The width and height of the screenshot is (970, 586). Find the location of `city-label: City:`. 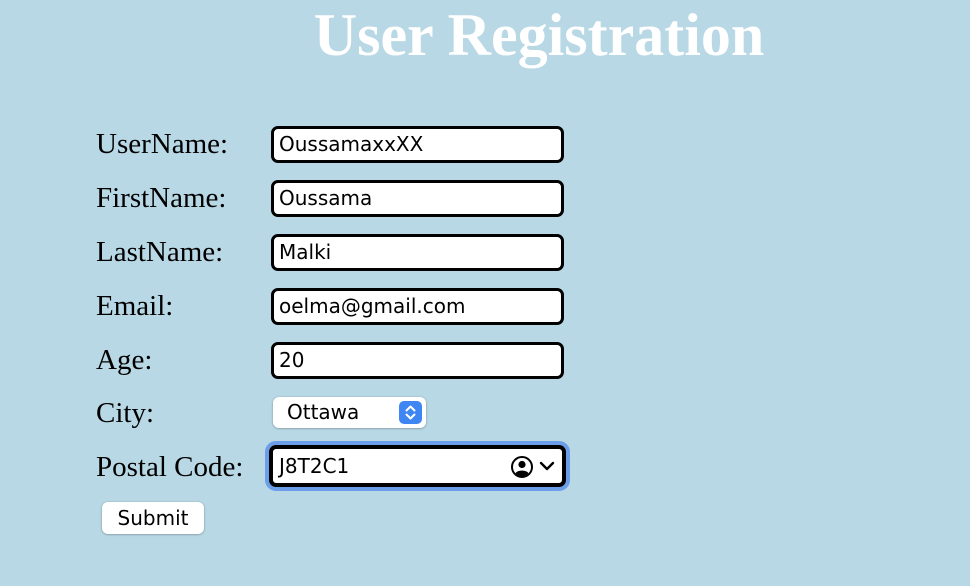

city-label: City: is located at coordinates (125, 413).